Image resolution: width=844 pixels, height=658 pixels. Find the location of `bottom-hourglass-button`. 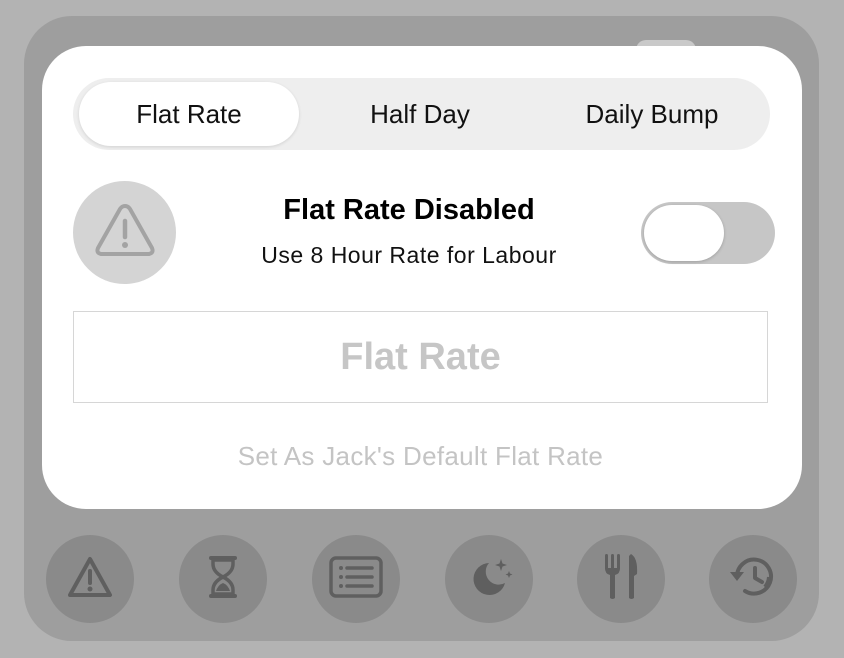

bottom-hourglass-button is located at coordinates (223, 579).